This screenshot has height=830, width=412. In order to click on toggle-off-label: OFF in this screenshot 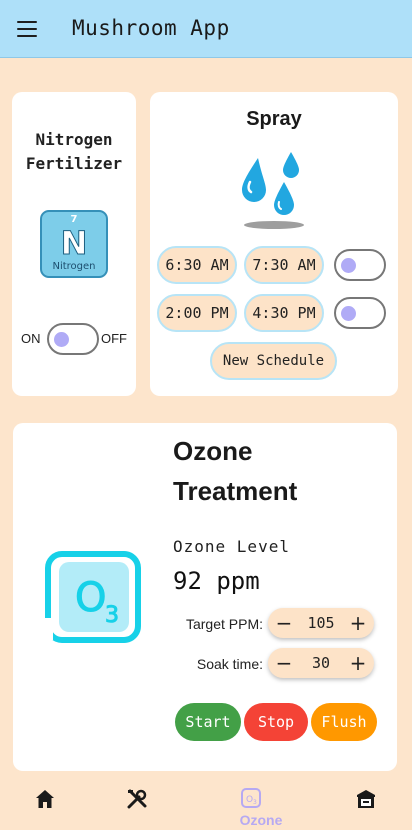, I will do `click(114, 338)`.